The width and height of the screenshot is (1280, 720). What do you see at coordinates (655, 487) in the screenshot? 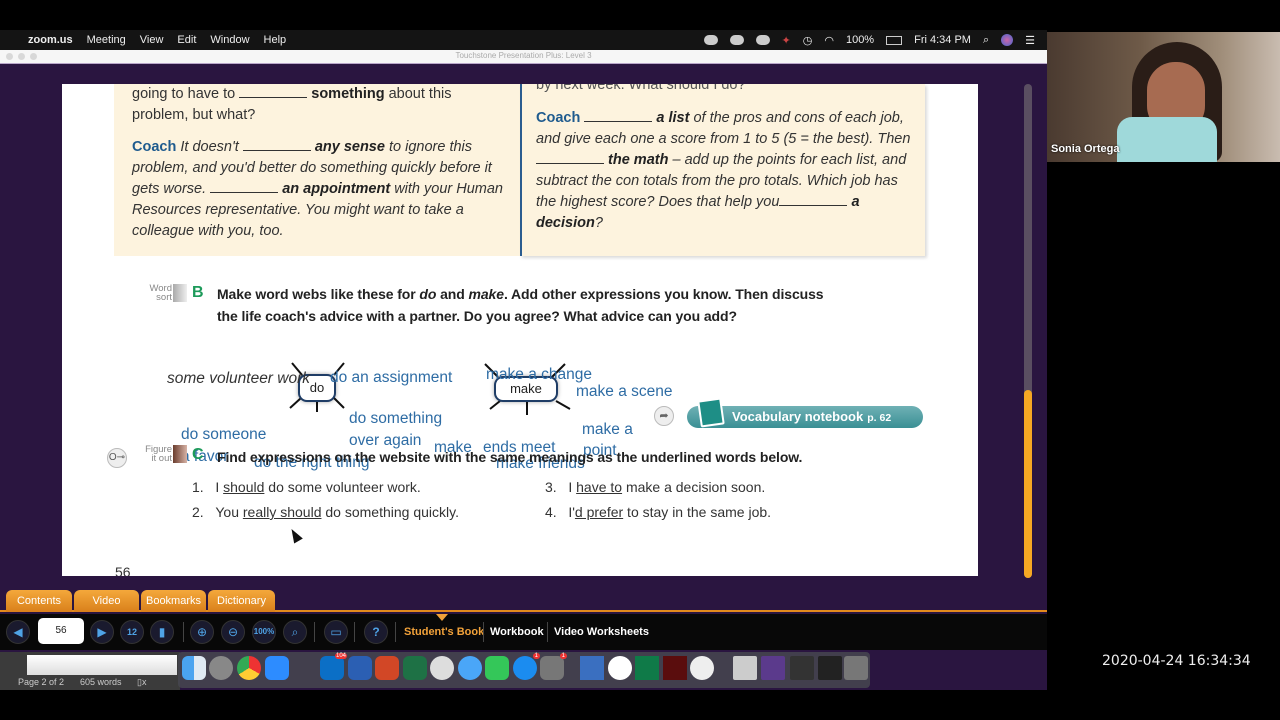
I see `exercise-item: 3. I have to make a decision soon.` at bounding box center [655, 487].